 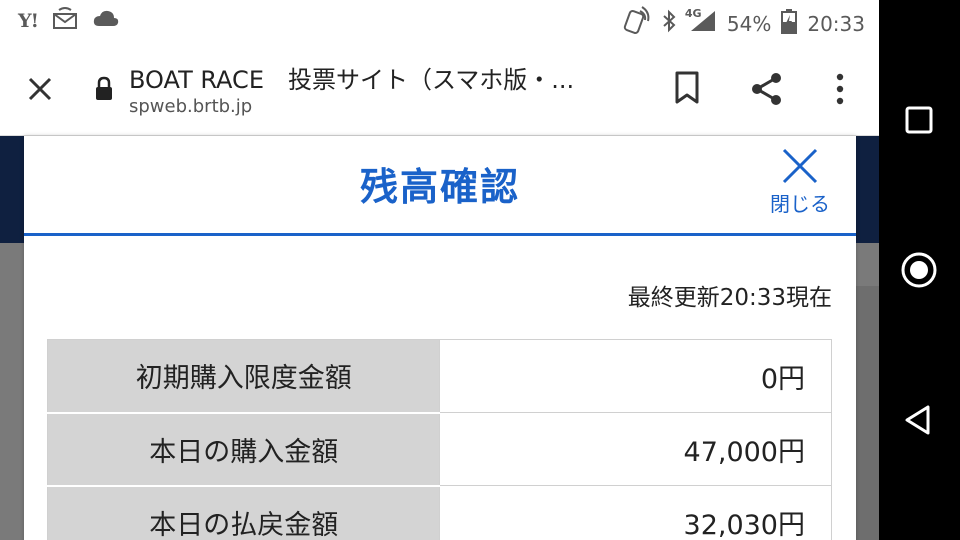 I want to click on triangle-back-icon, so click(x=917, y=420).